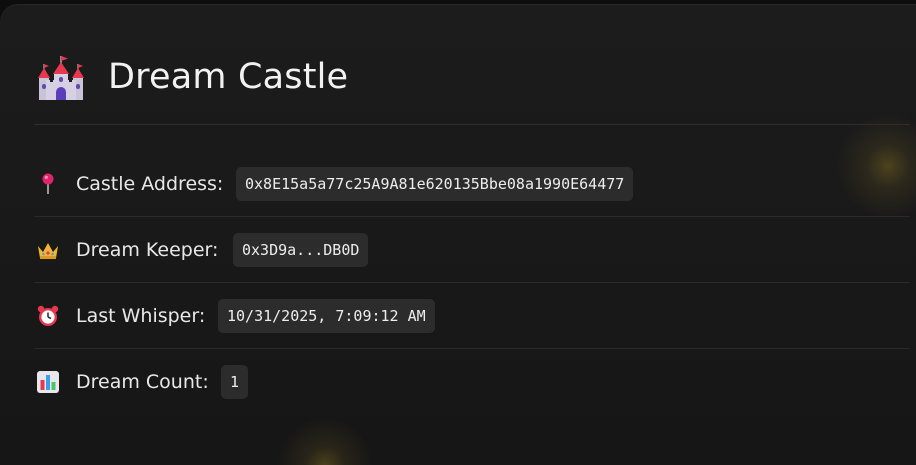 Image resolution: width=916 pixels, height=465 pixels. What do you see at coordinates (235, 382) in the screenshot?
I see `dream-count-value: 1` at bounding box center [235, 382].